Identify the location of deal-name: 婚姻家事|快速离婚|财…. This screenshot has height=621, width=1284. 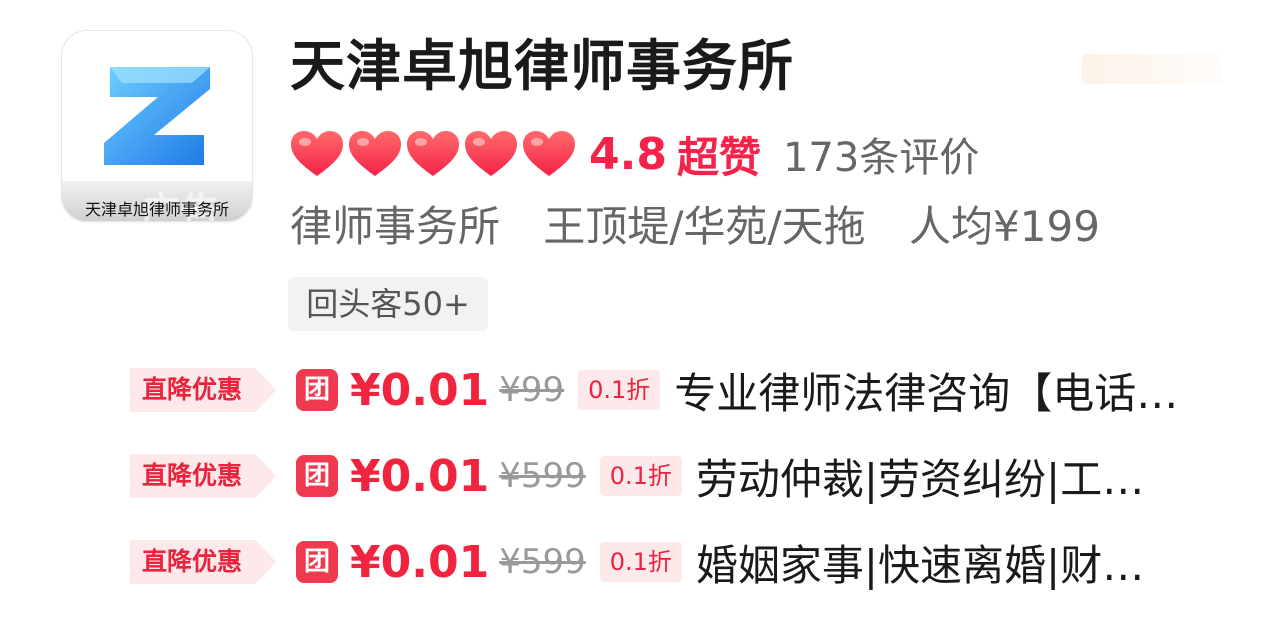
(920, 565).